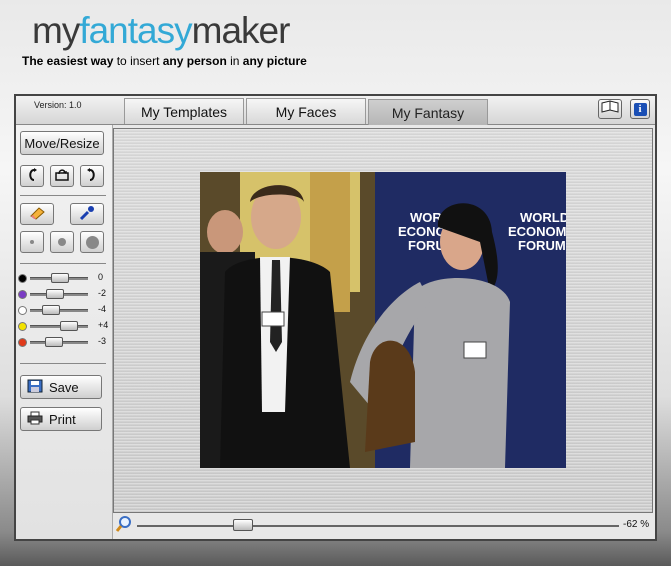  I want to click on tab-my-faces: My Faces, so click(306, 111).